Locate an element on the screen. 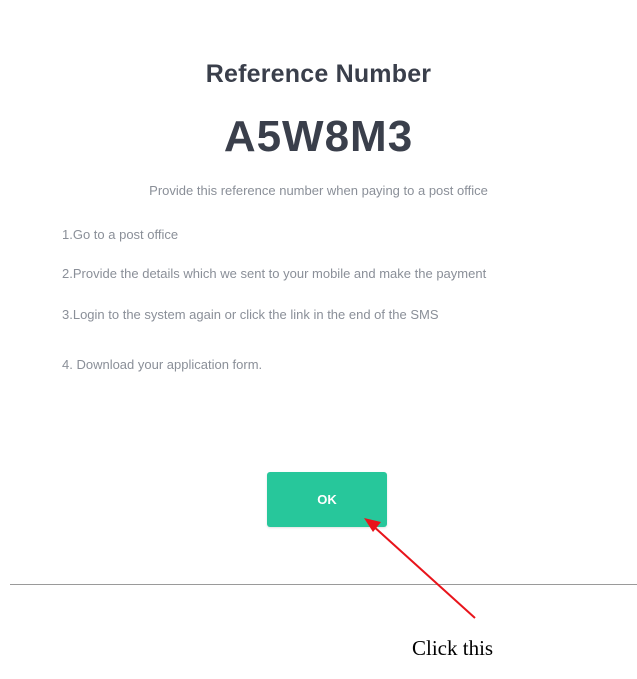 The image size is (637, 679). reference-code: A5W8M3 is located at coordinates (318, 136).